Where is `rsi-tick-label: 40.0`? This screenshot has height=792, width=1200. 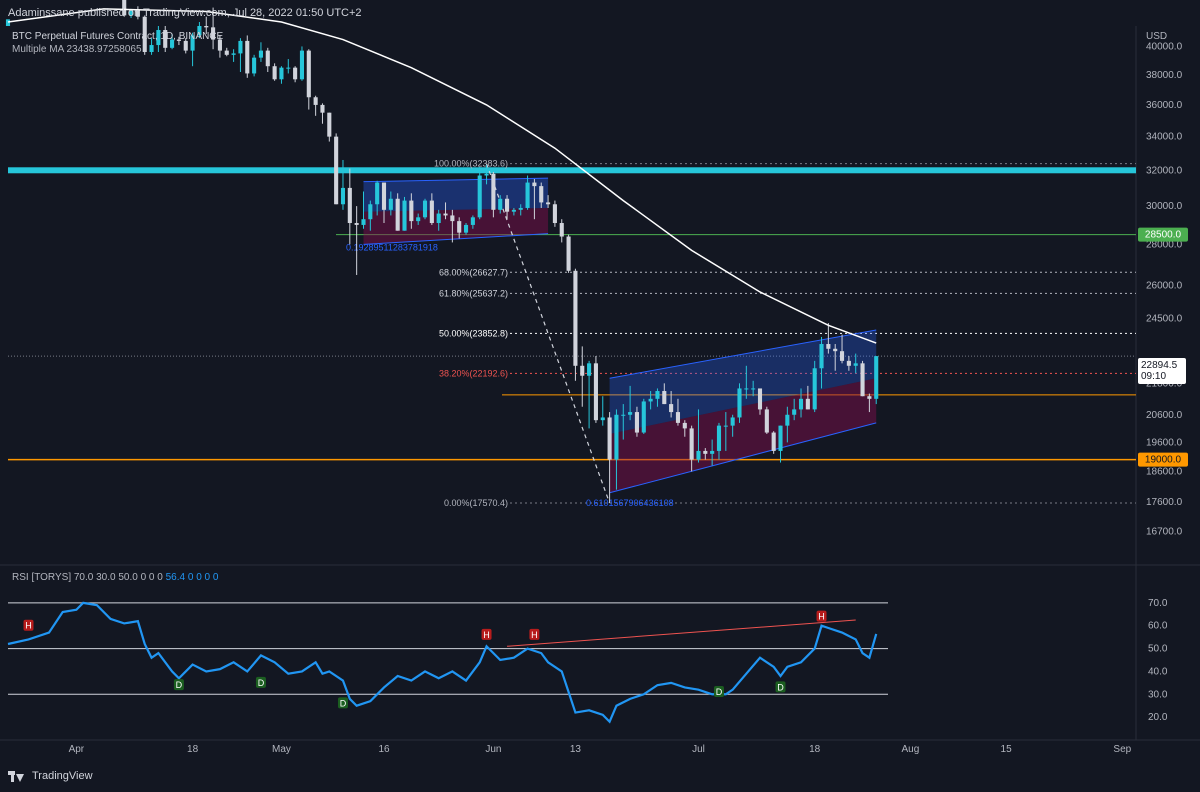 rsi-tick-label: 40.0 is located at coordinates (1158, 671).